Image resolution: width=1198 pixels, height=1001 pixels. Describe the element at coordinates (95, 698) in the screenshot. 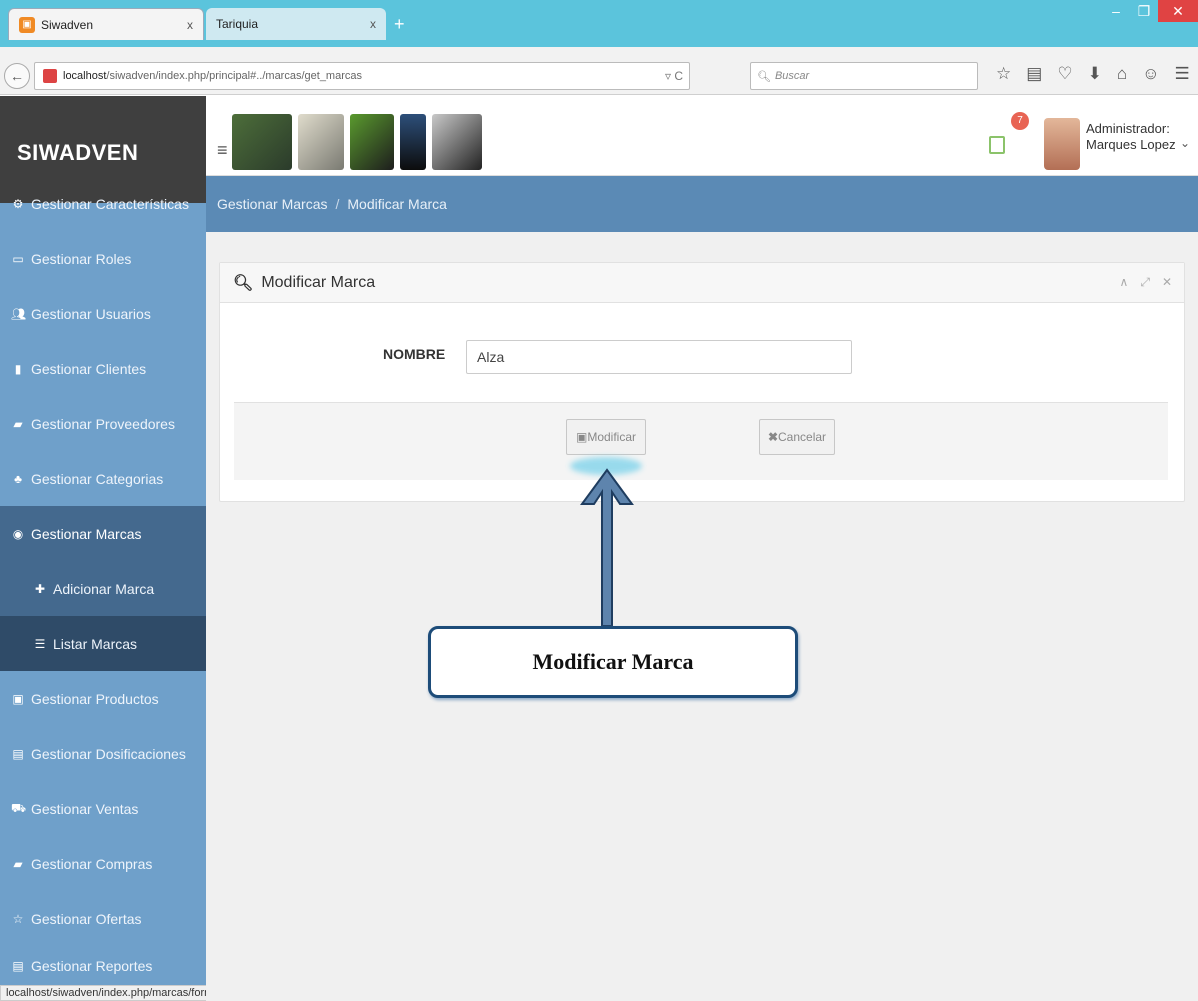

I see `sidebar-item-label: Gestionar Productos` at that location.